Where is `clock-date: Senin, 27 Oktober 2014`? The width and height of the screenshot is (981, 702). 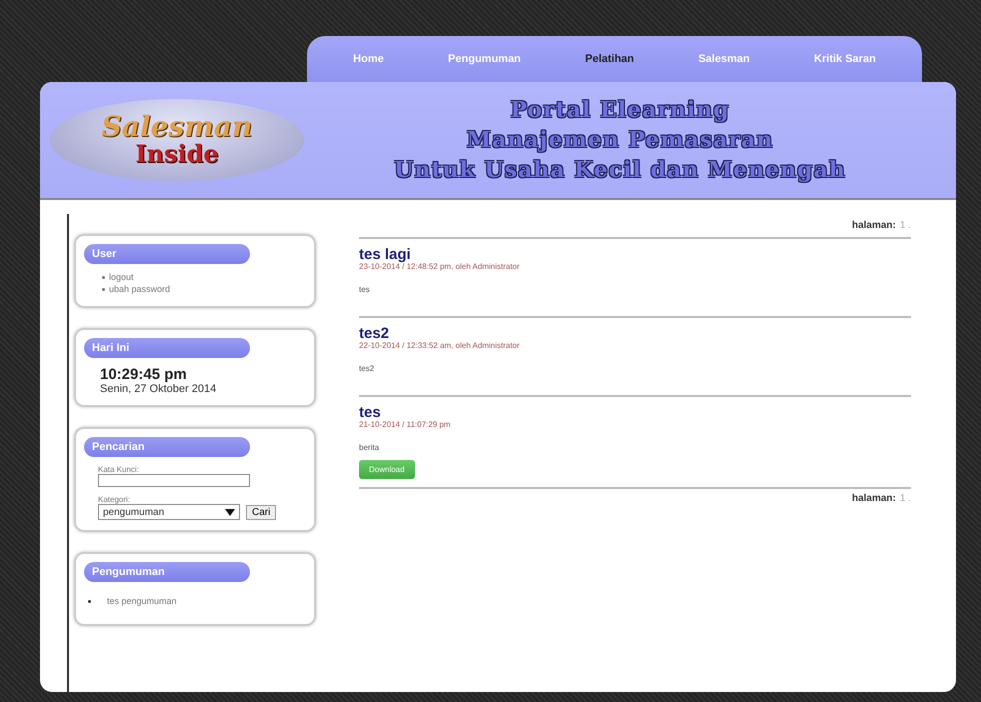
clock-date: Senin, 27 Oktober 2014 is located at coordinates (159, 389).